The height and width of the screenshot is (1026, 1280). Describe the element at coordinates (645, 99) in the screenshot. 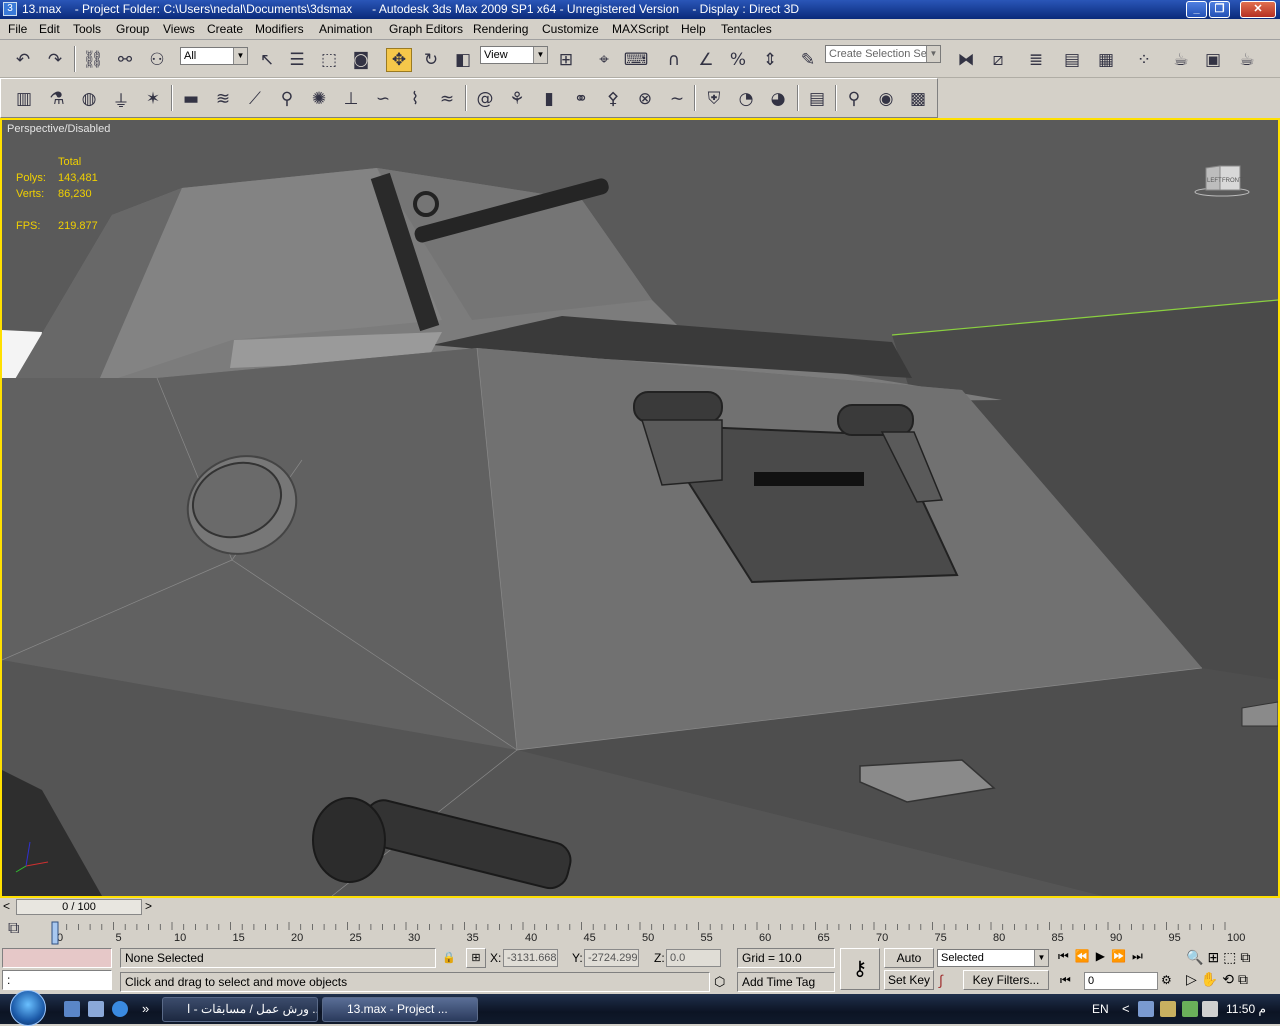

I see `tool-t-icon: ⊗` at that location.